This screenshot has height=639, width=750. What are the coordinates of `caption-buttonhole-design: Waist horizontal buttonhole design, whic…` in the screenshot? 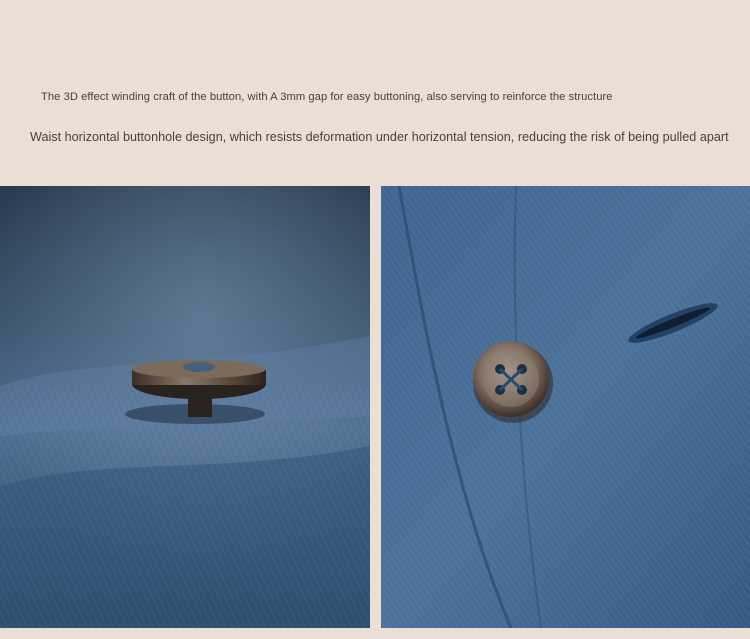 It's located at (379, 137).